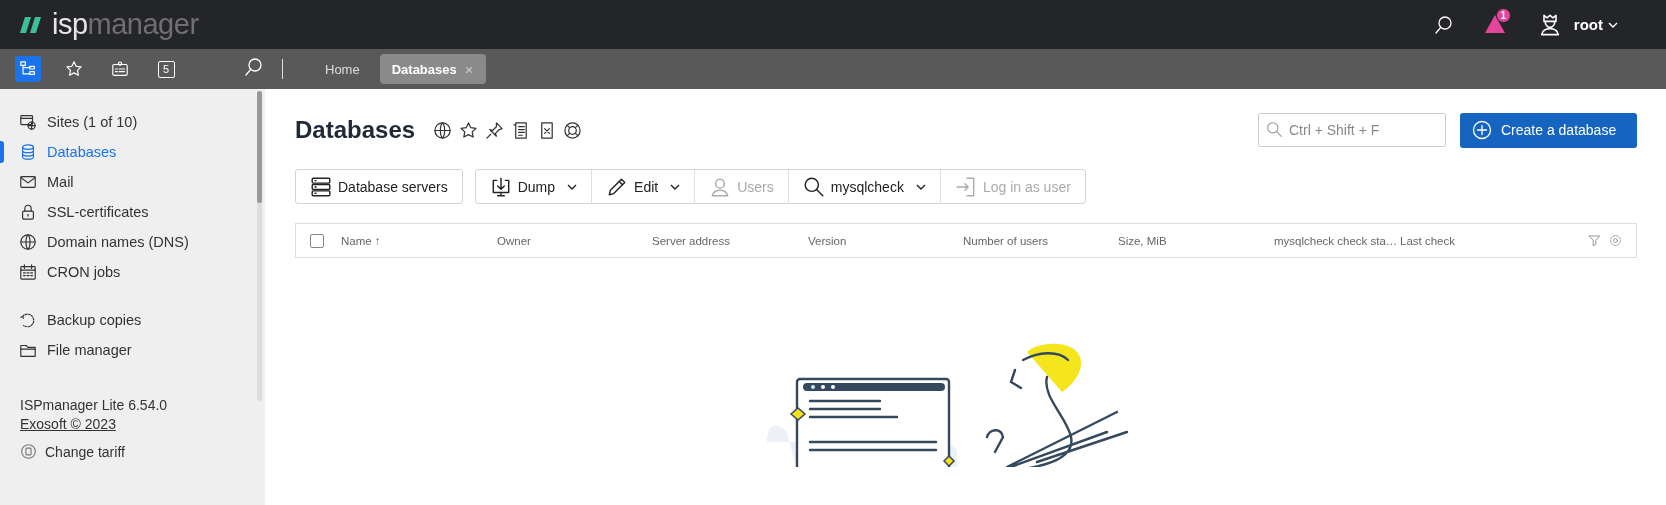 The image size is (1666, 505). Describe the element at coordinates (98, 212) in the screenshot. I see `sidebar-item: SSL-certificates` at that location.